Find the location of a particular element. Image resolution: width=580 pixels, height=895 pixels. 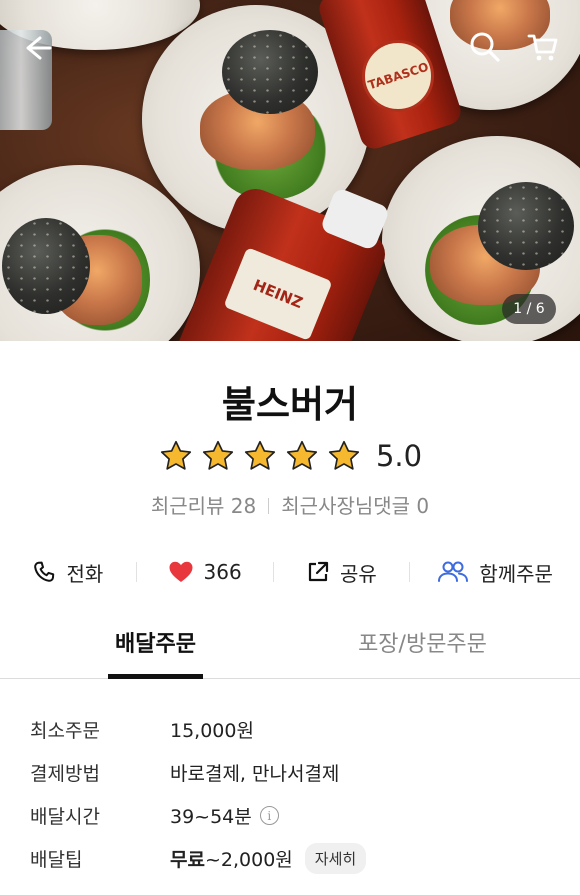

delivery-tip-row: 배달팁 무료~2,000원 자세히 is located at coordinates (290, 858).